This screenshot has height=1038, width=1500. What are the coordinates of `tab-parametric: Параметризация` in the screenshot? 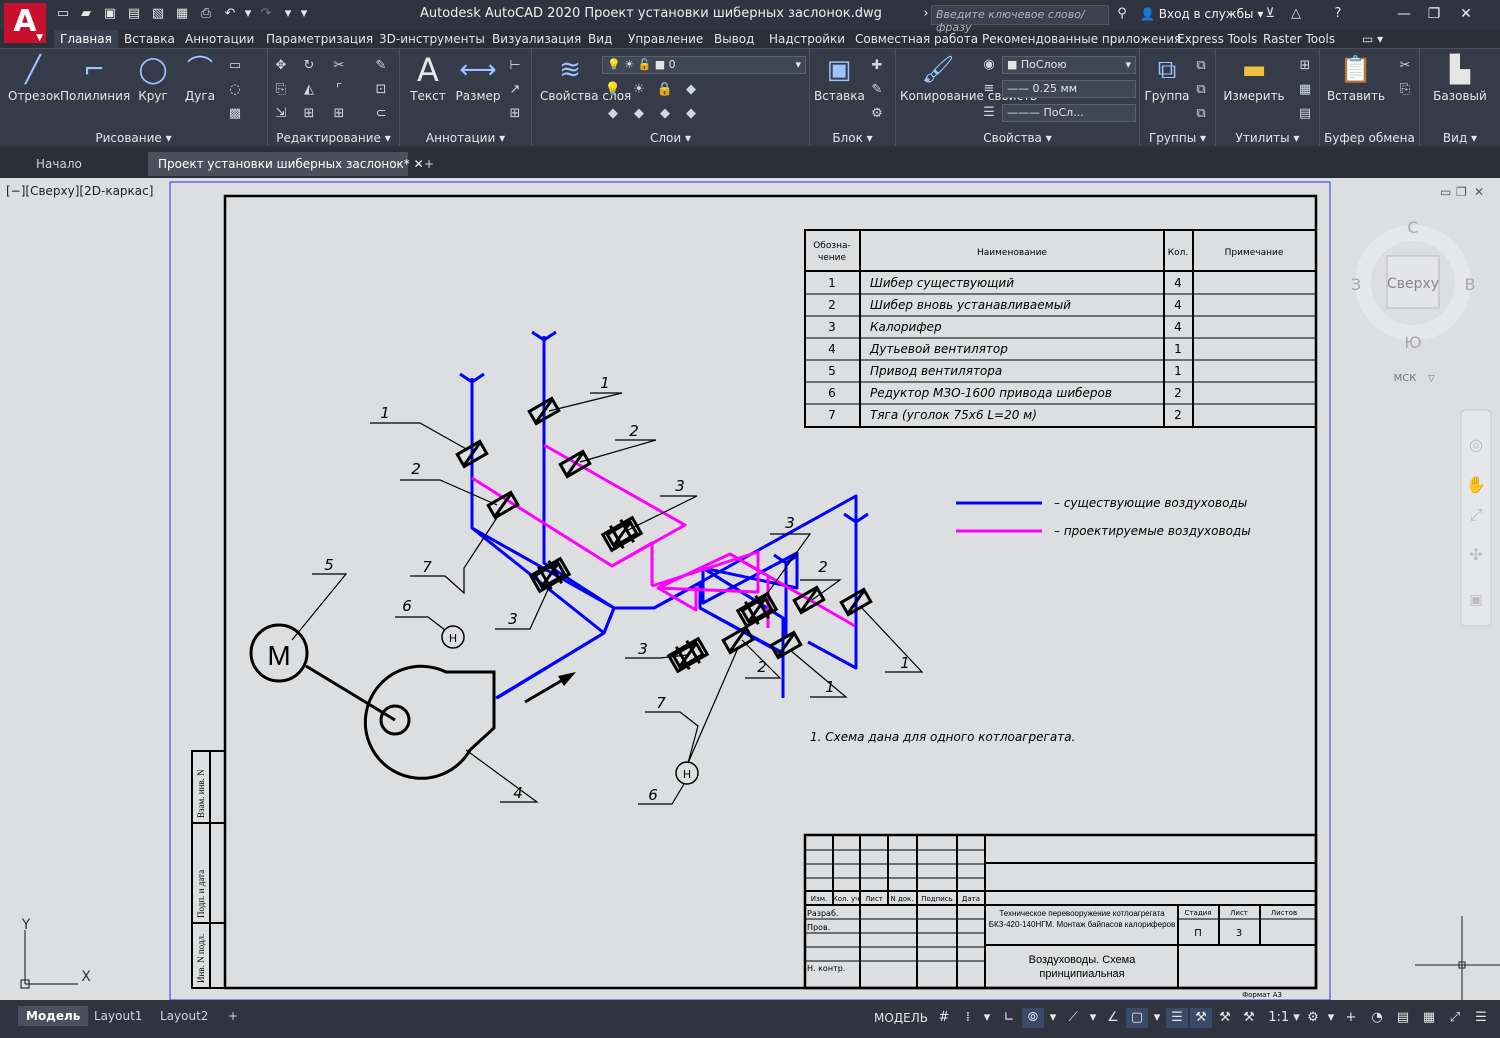 It's located at (319, 39).